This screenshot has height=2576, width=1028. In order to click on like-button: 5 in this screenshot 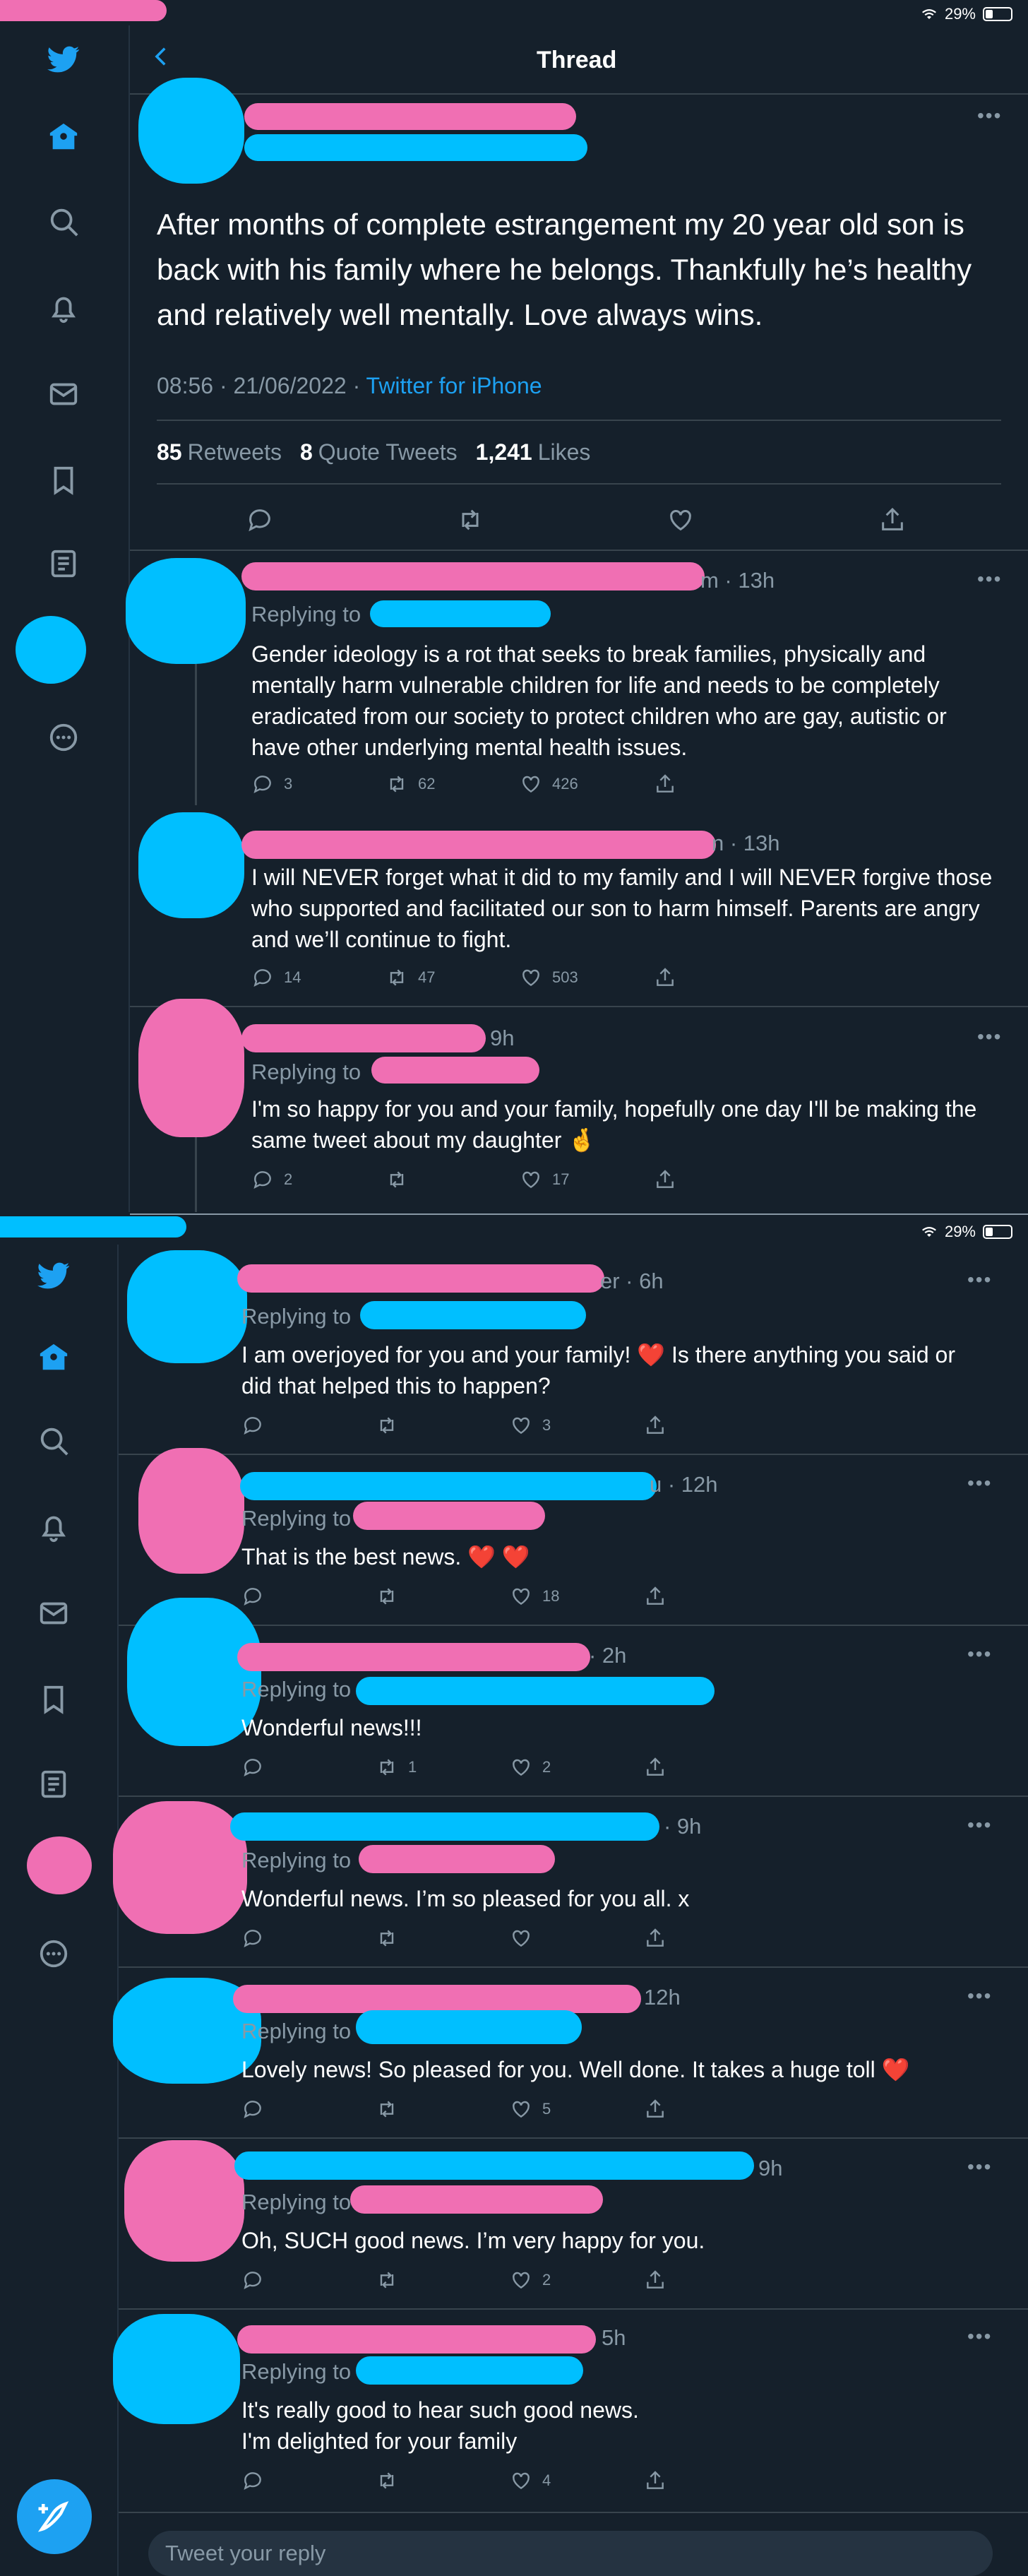, I will do `click(577, 2109)`.